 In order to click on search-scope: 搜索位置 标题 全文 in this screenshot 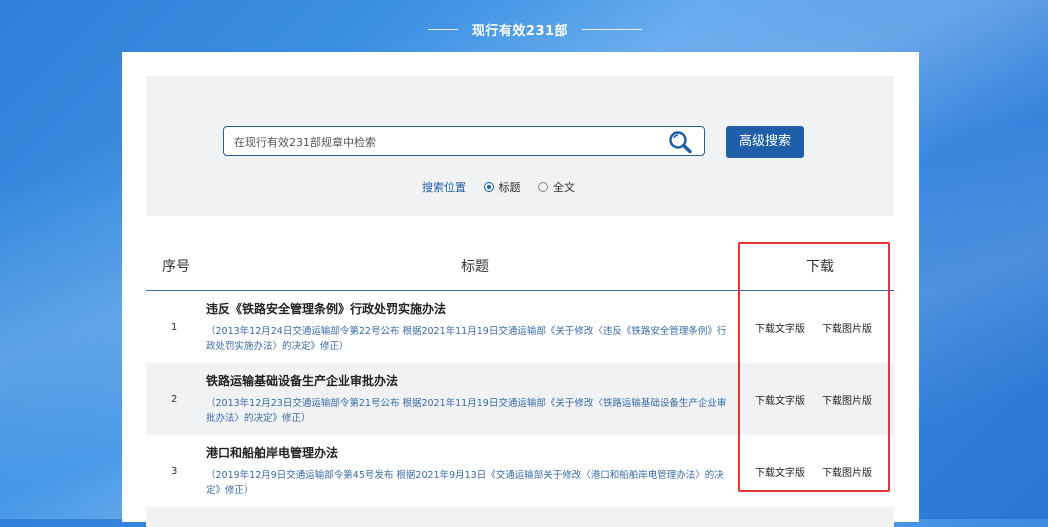, I will do `click(505, 186)`.